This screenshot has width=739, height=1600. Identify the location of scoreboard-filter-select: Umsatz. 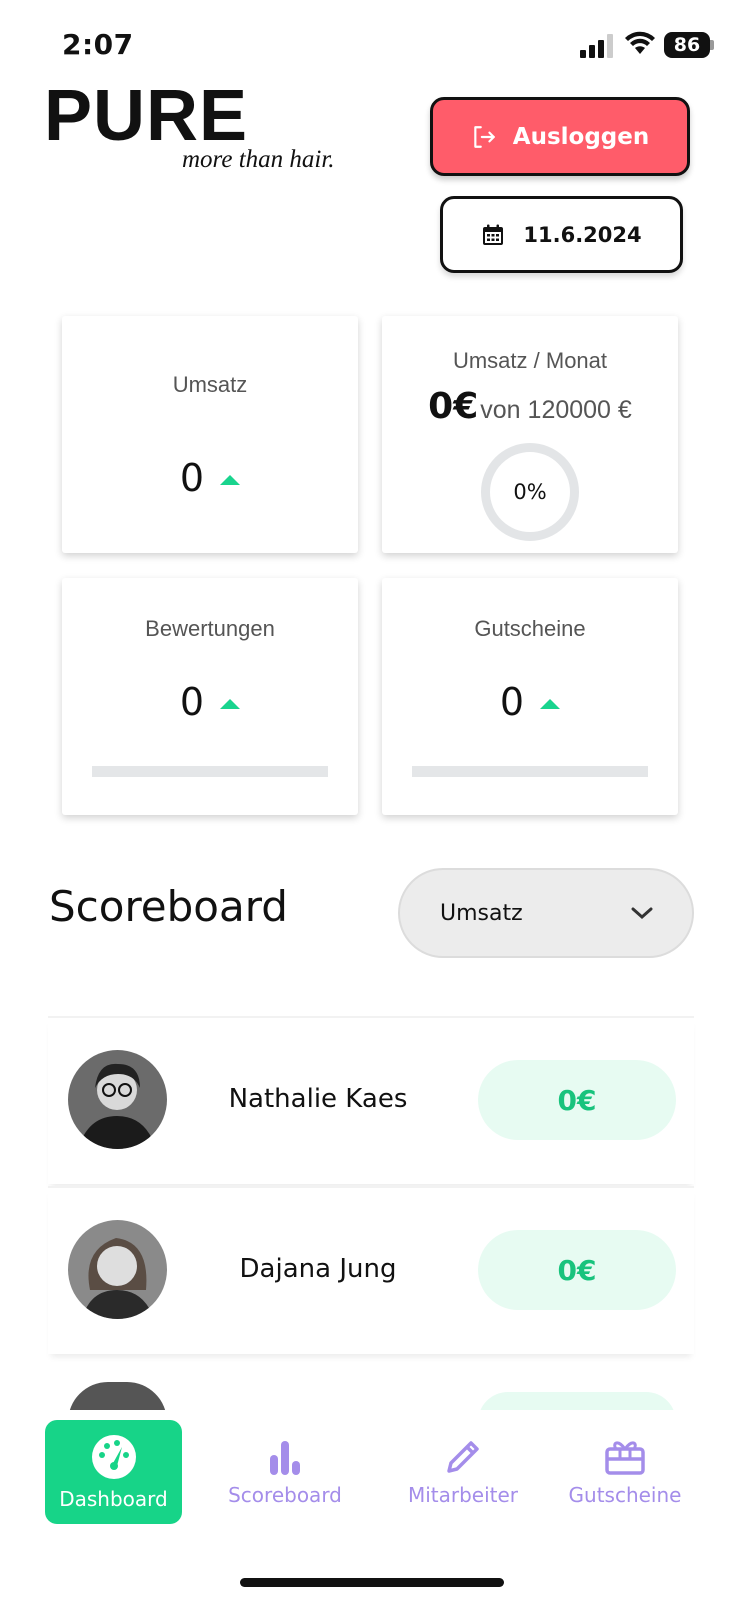
(546, 913).